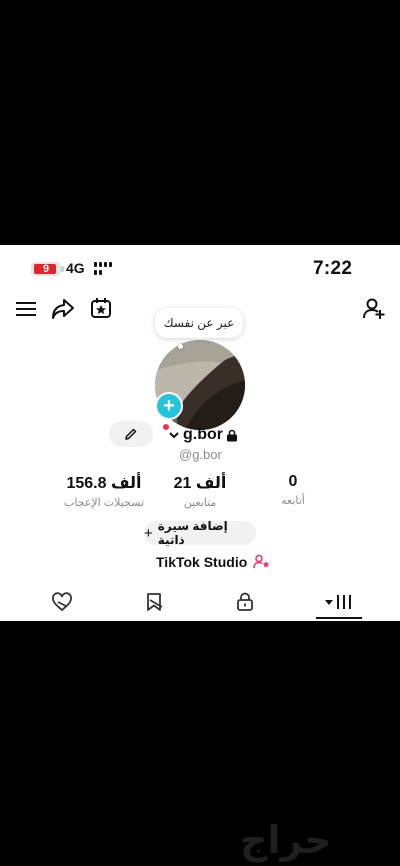 The width and height of the screenshot is (400, 866). I want to click on battery-level: 9, so click(46, 269).